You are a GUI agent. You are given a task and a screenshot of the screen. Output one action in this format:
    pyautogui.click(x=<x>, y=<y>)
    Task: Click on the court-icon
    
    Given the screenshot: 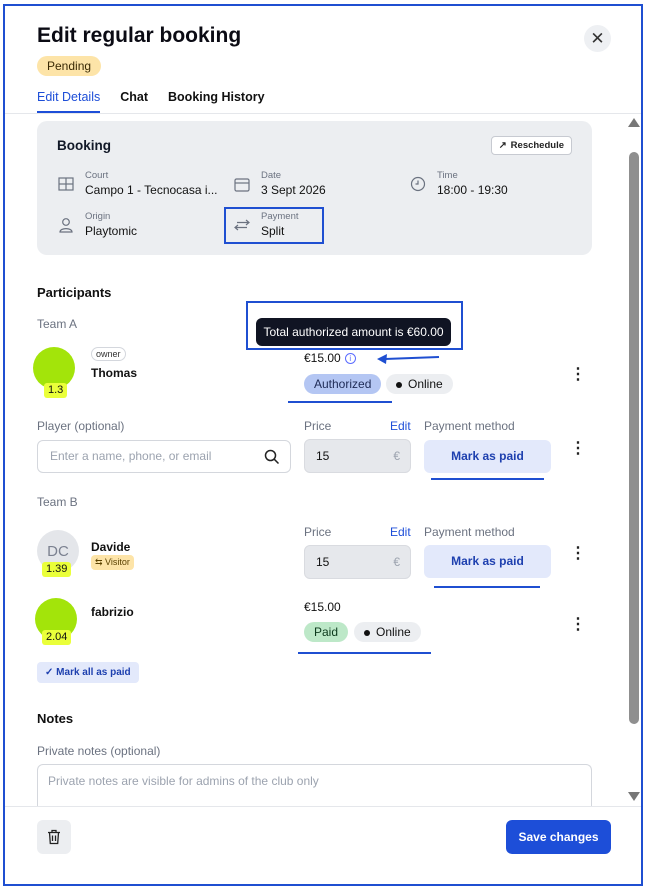 What is the action you would take?
    pyautogui.click(x=66, y=184)
    